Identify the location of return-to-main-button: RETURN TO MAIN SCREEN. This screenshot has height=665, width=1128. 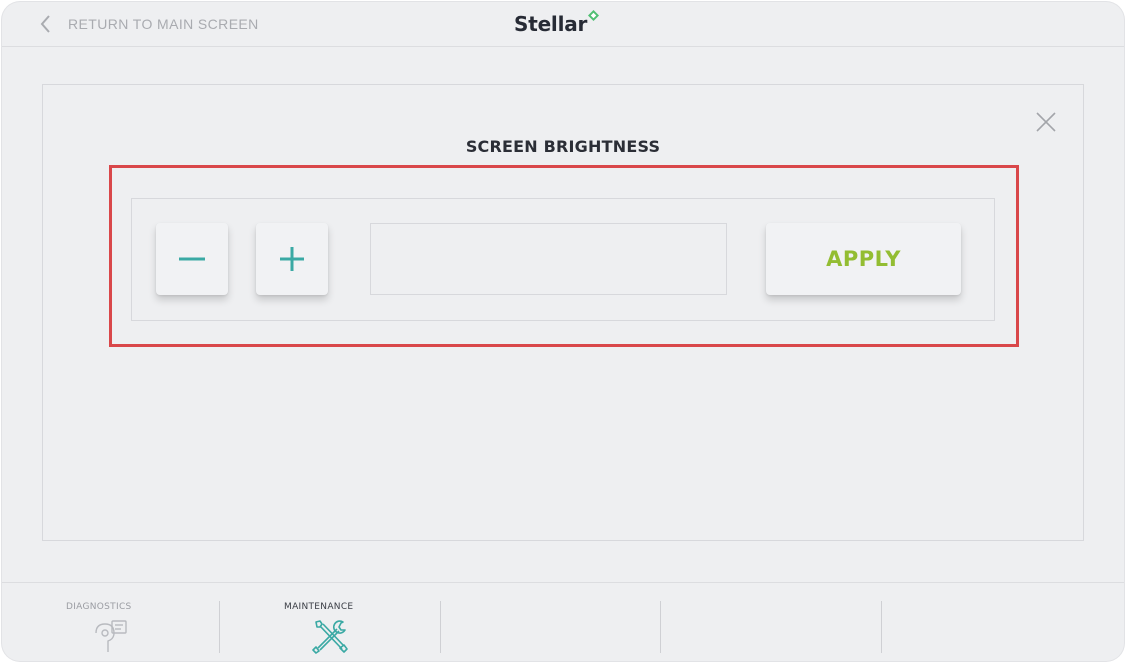
(148, 24).